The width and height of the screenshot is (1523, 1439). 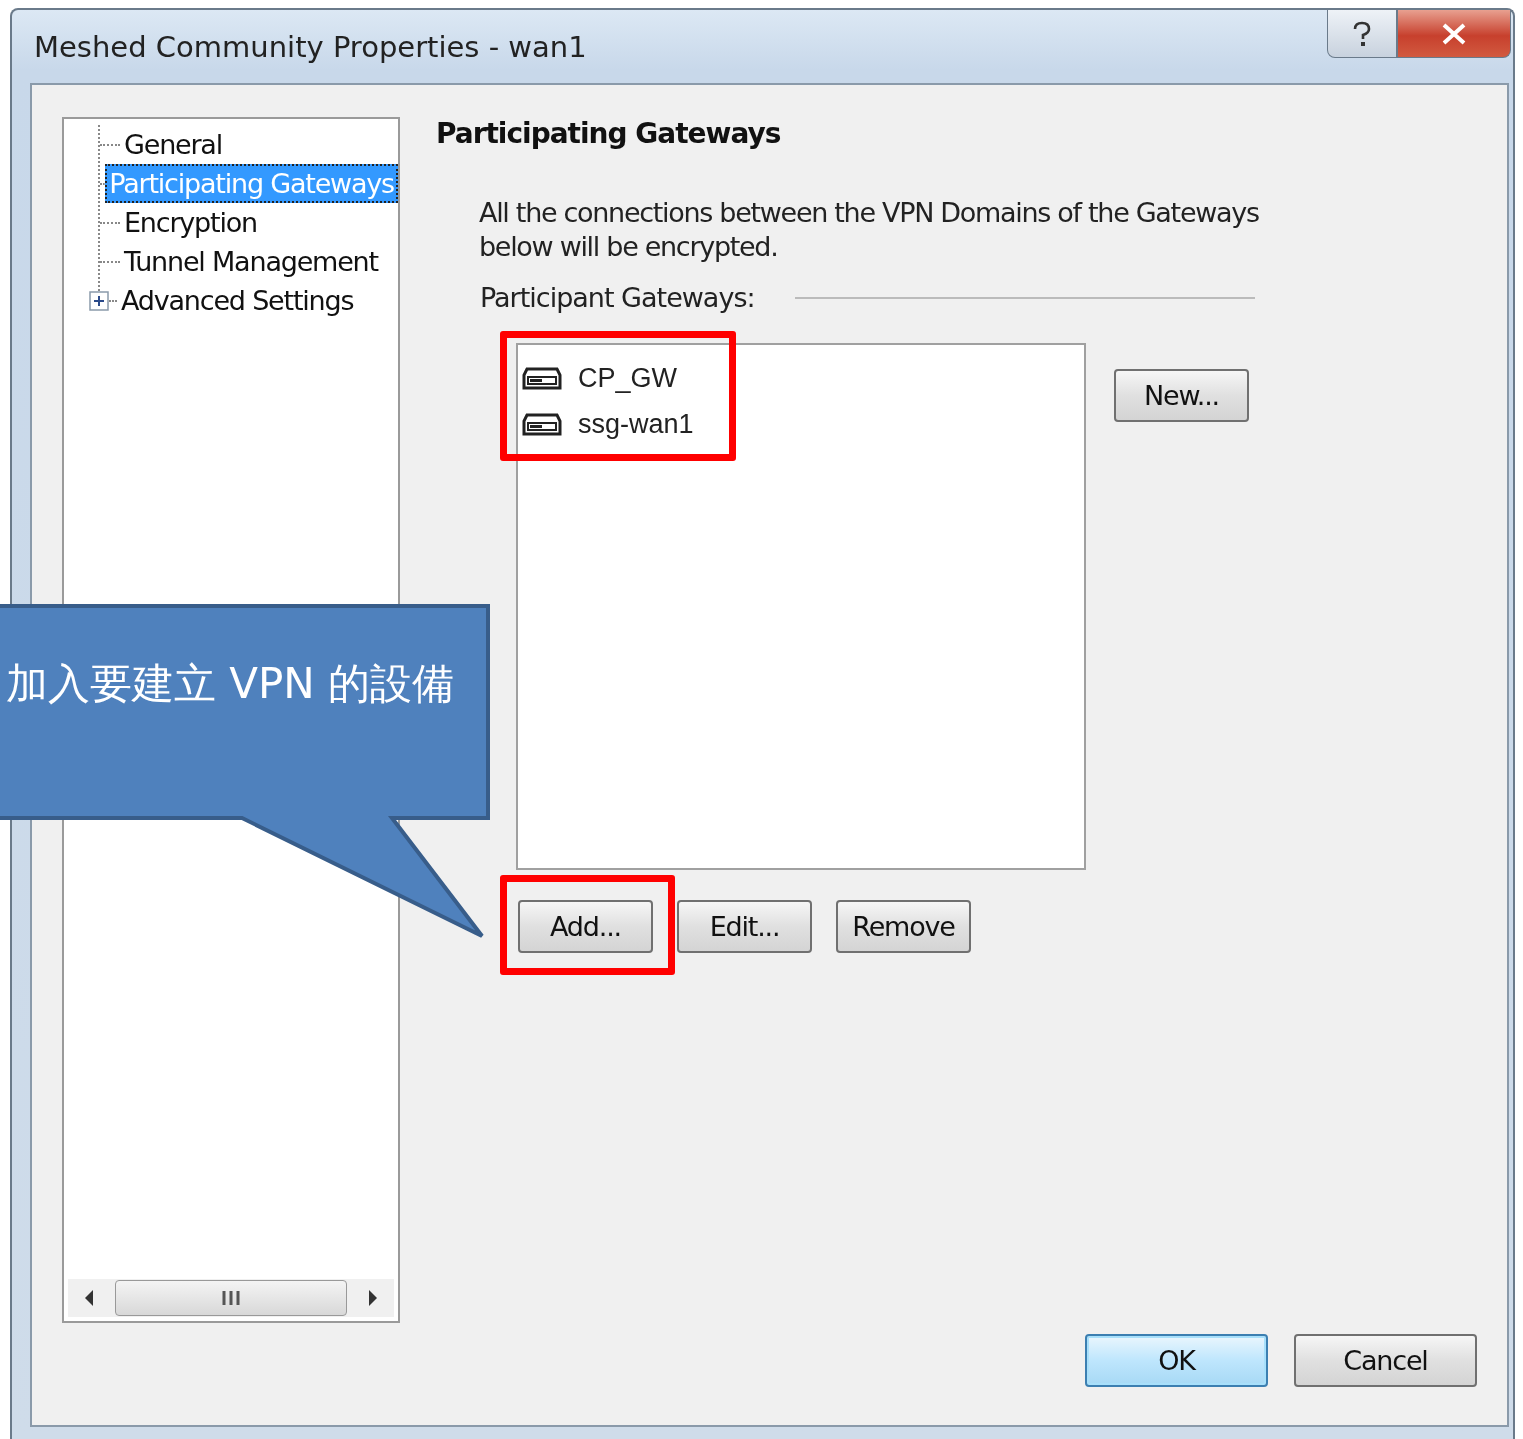 What do you see at coordinates (173, 144) in the screenshot?
I see `tree-item: General` at bounding box center [173, 144].